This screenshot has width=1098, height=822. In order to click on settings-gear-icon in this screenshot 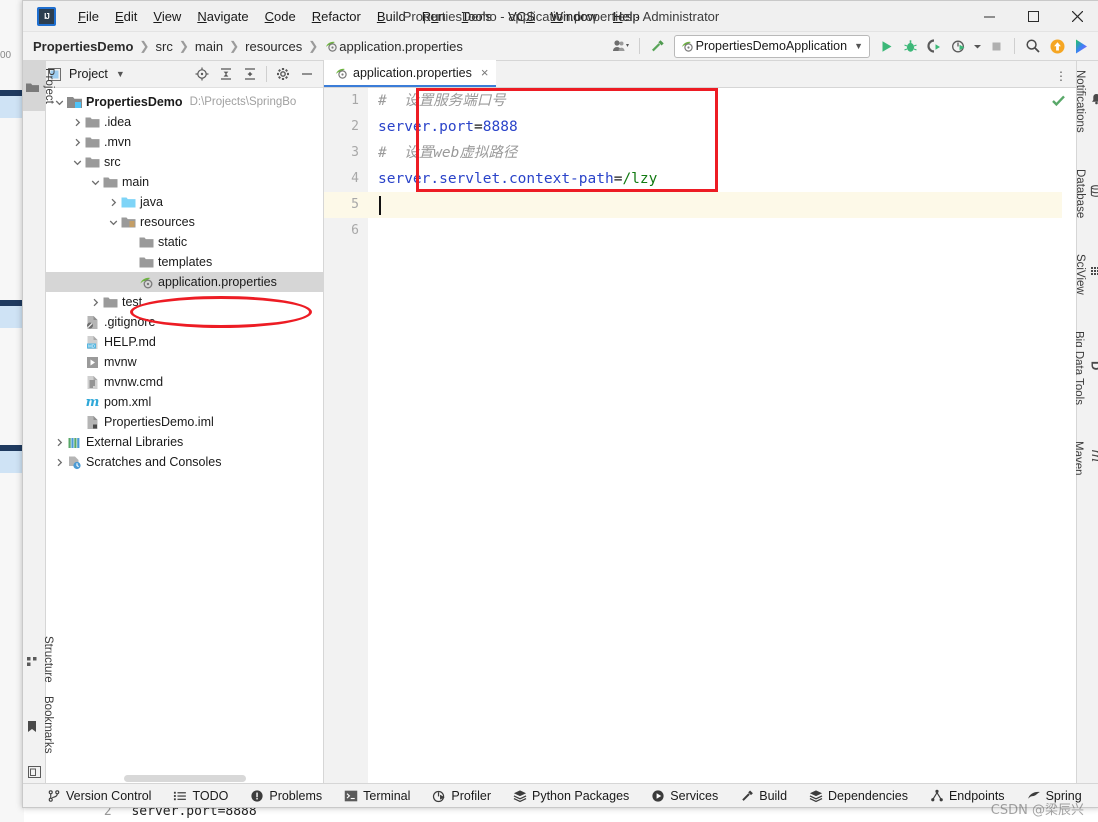, I will do `click(283, 74)`.